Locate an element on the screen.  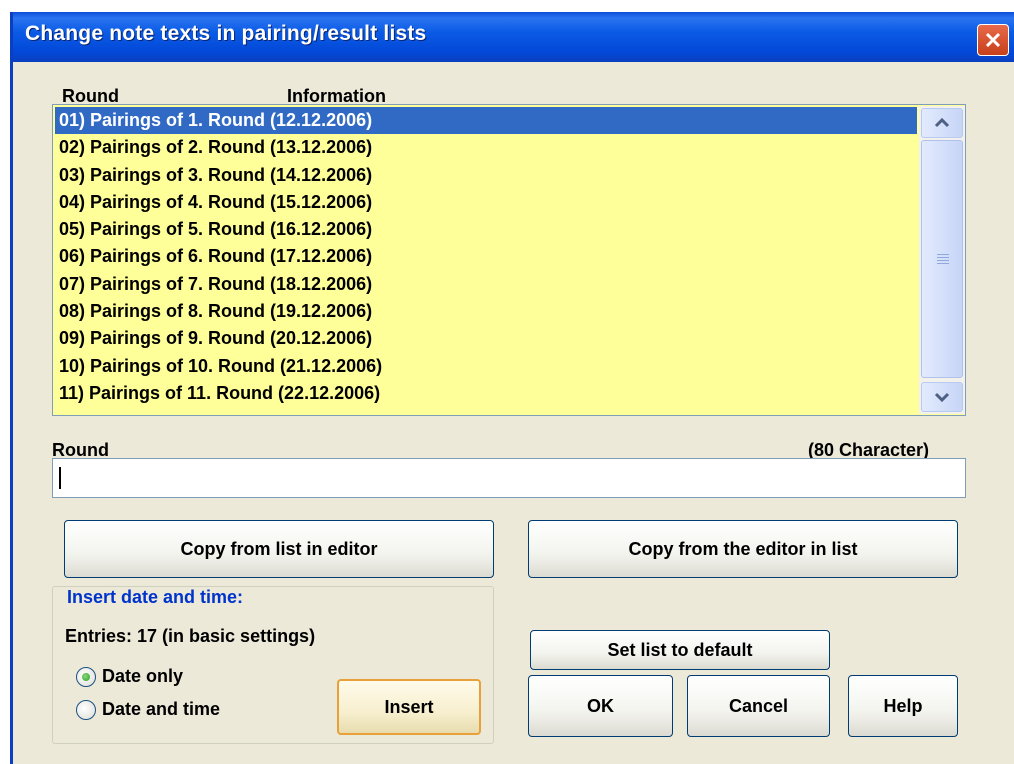
list-item: 09) Pairings of 9. Round (20.12.2006) is located at coordinates (486, 338).